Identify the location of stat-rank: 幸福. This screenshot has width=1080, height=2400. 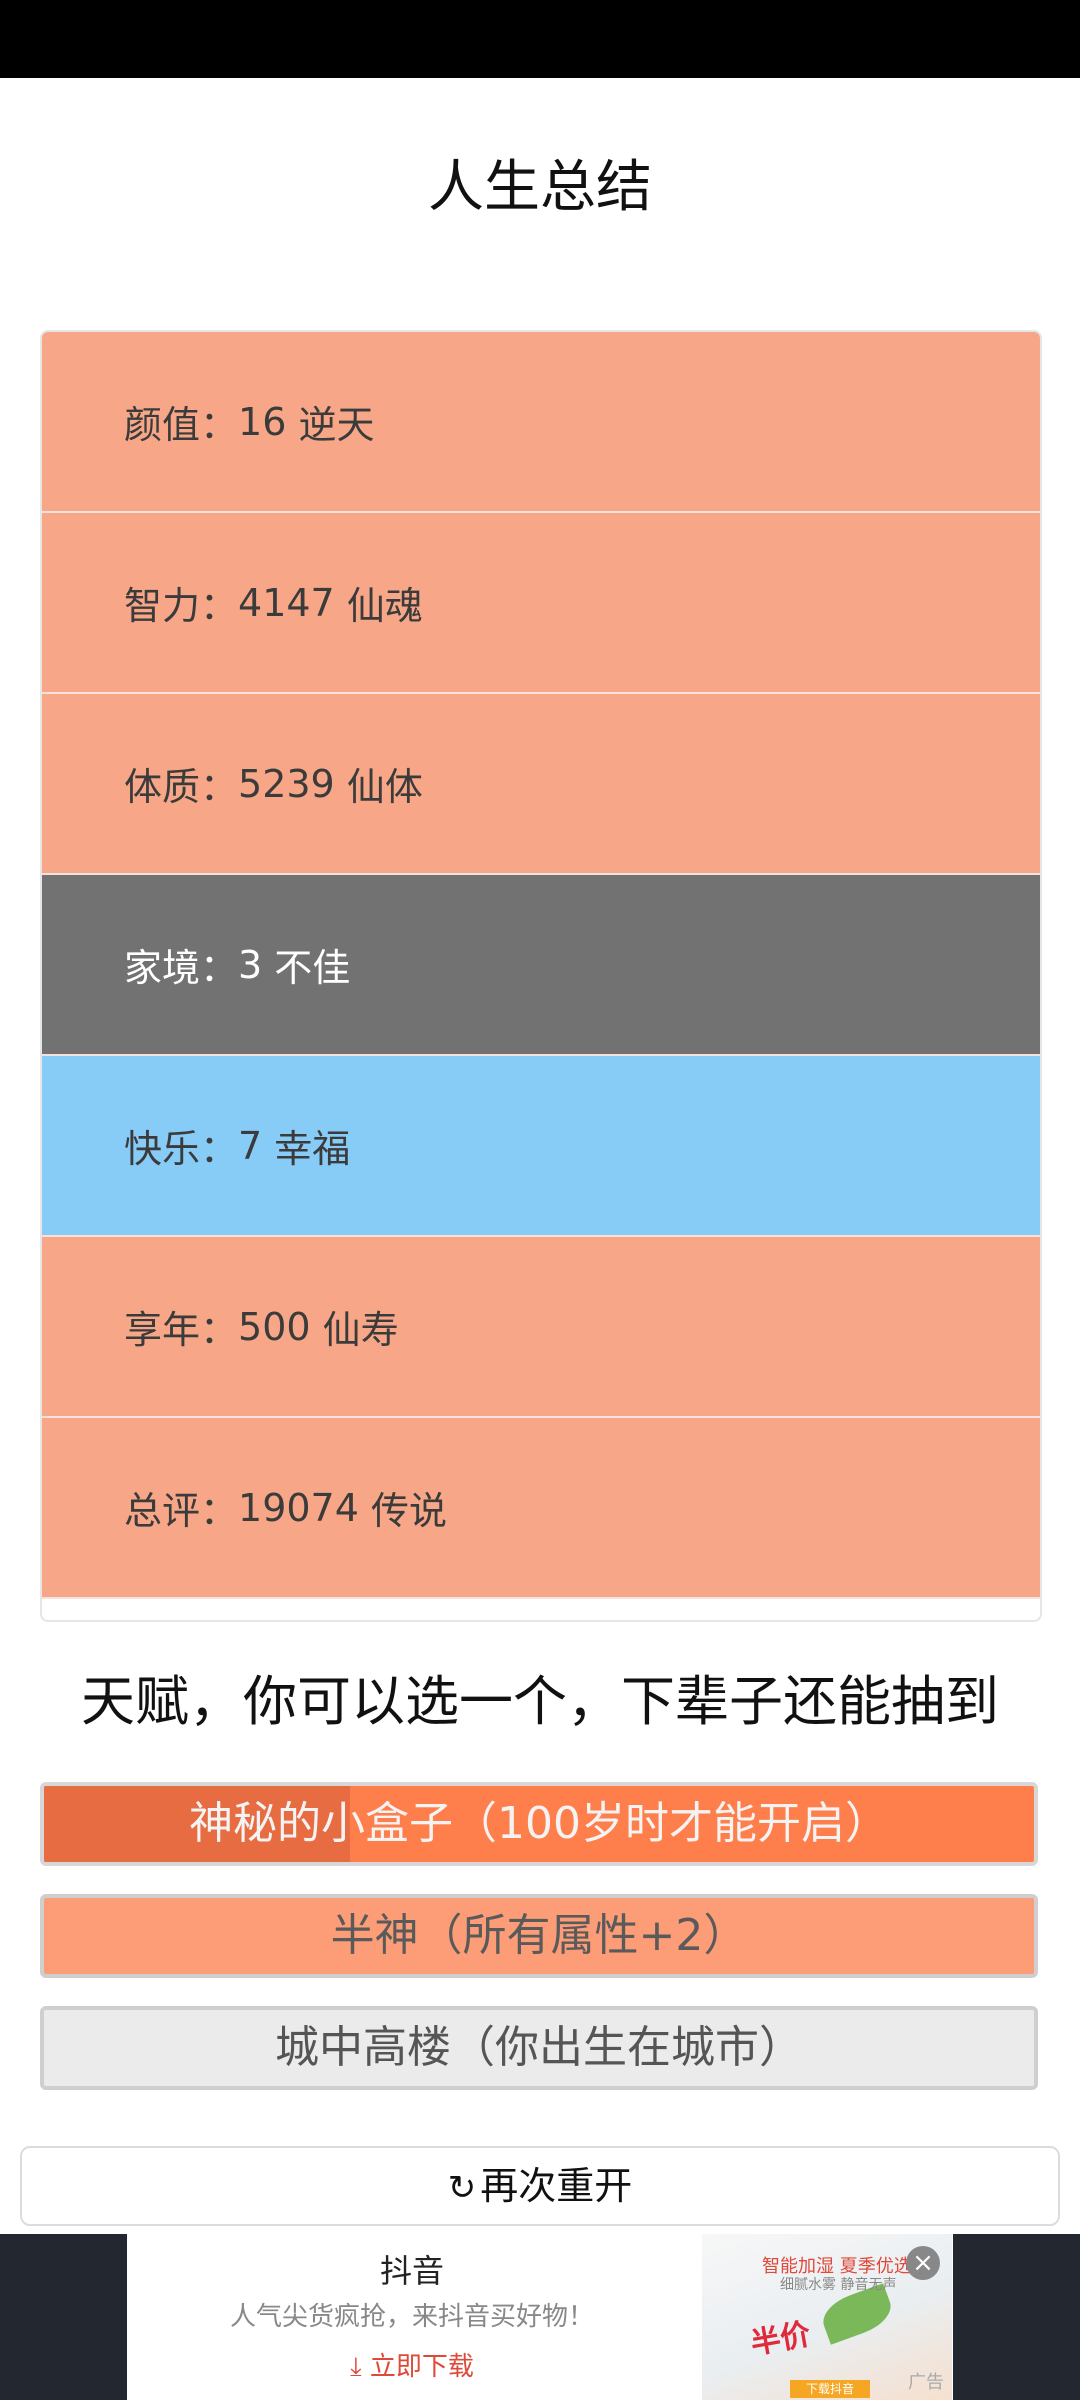
(312, 1149).